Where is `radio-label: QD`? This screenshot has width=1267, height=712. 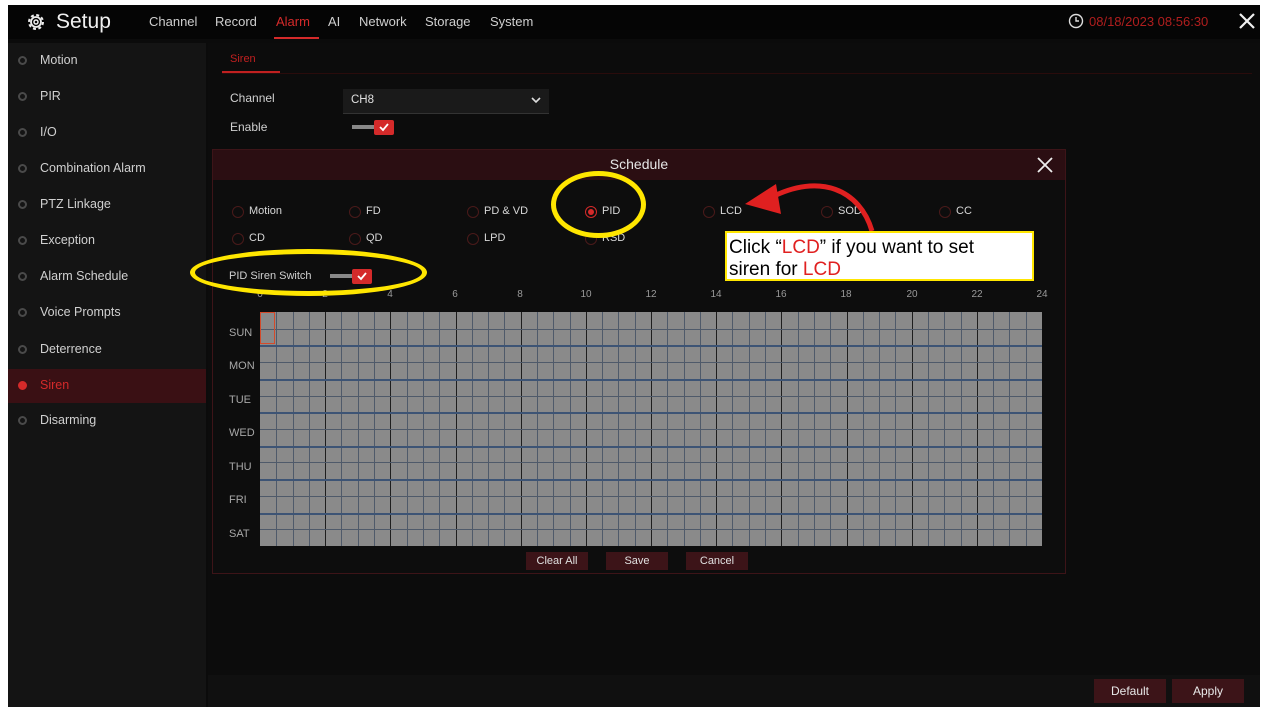 radio-label: QD is located at coordinates (374, 238).